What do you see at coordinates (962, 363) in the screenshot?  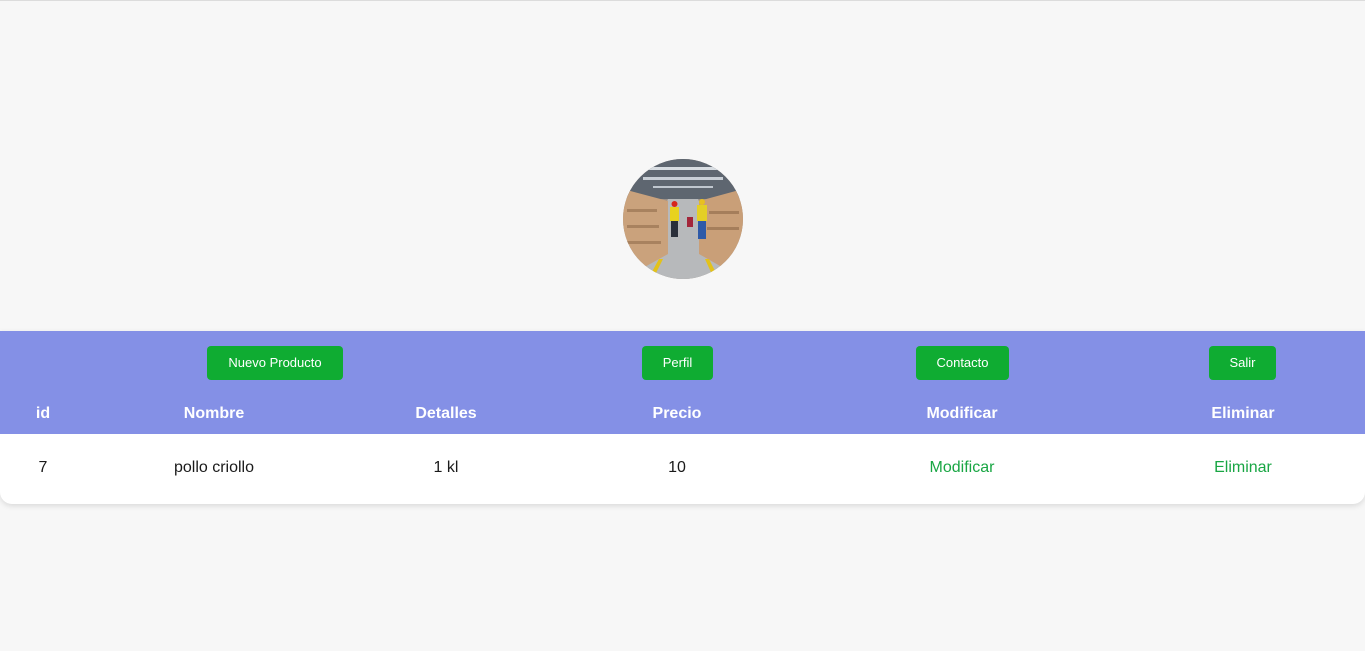 I see `contact-button: Contacto` at bounding box center [962, 363].